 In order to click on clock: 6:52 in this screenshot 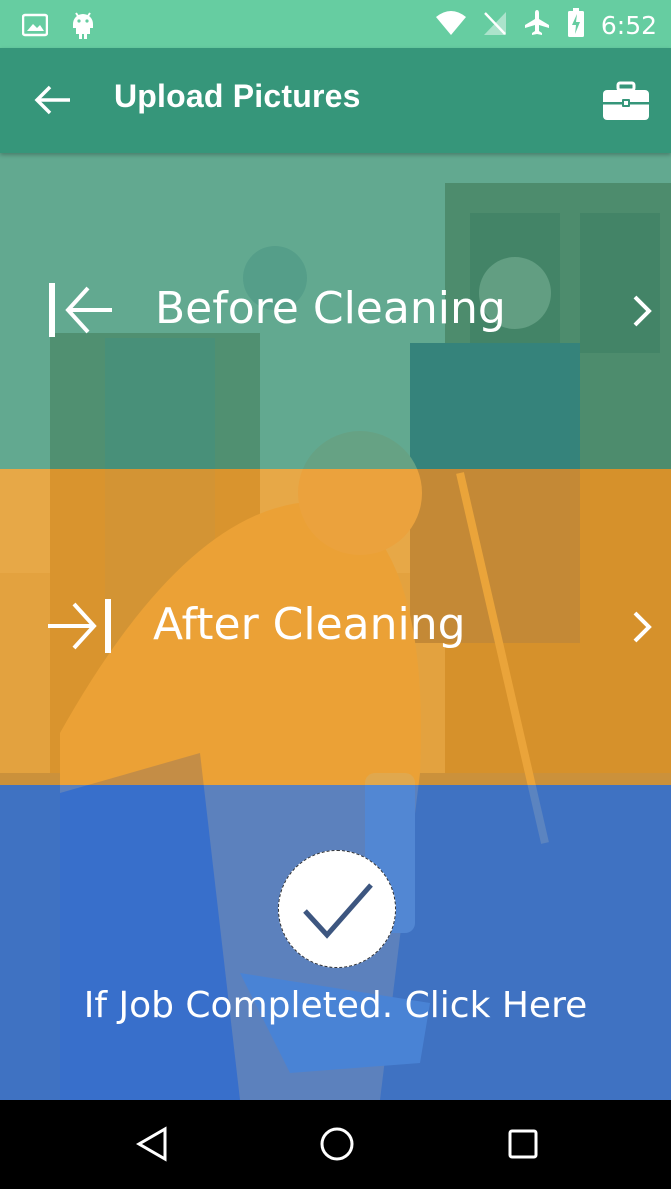, I will do `click(628, 25)`.